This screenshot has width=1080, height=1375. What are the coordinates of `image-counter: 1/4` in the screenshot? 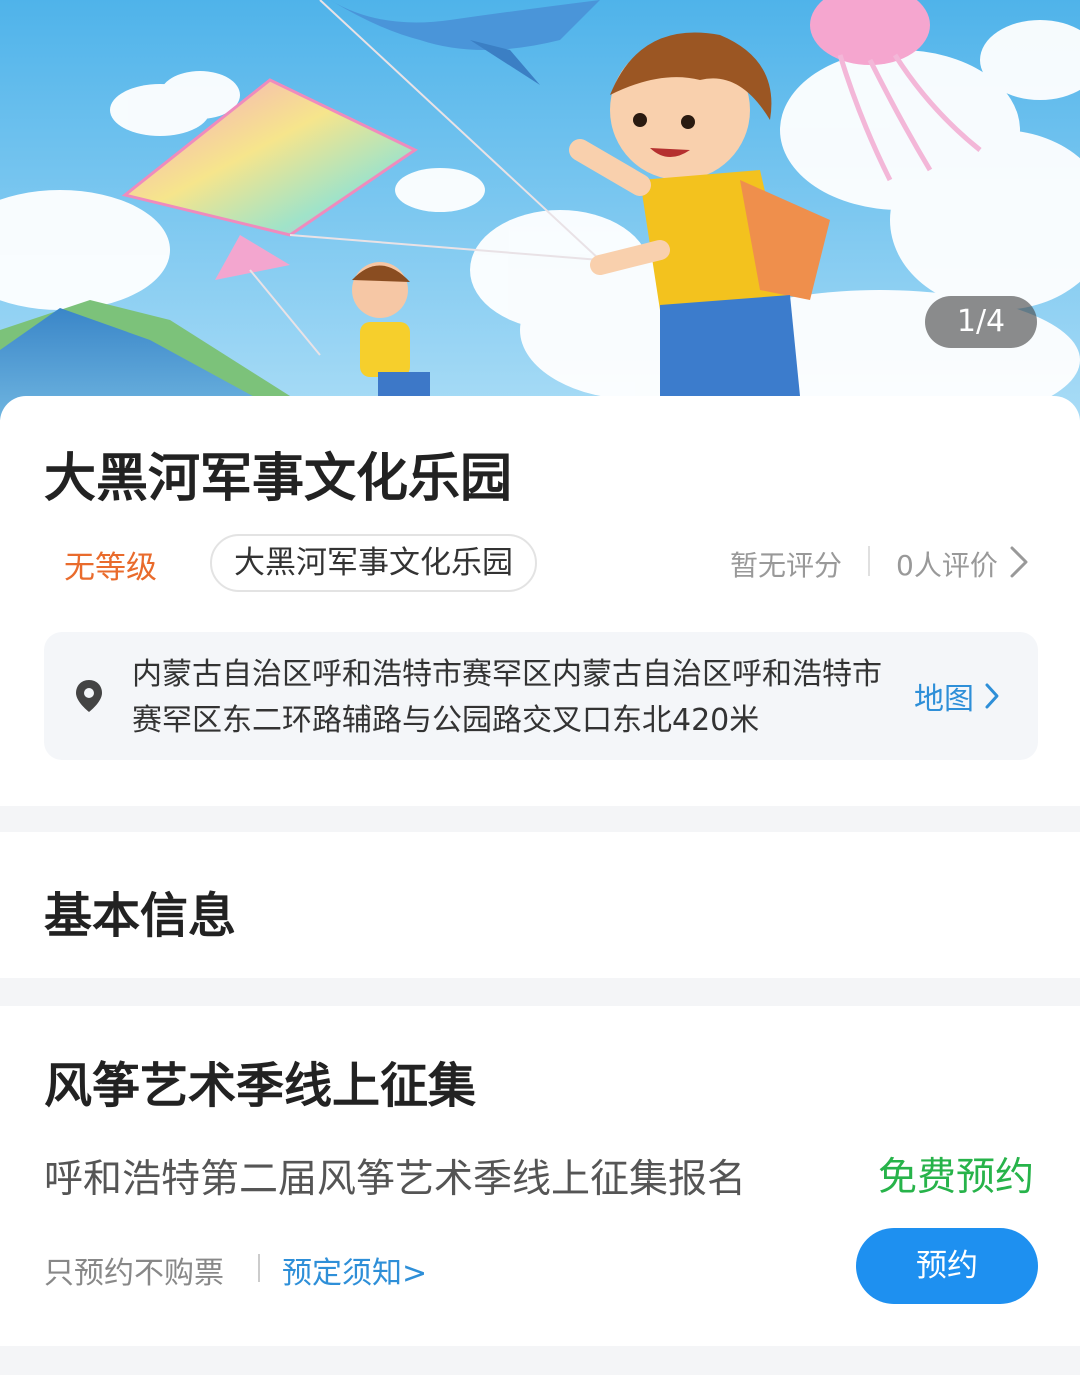 It's located at (981, 322).